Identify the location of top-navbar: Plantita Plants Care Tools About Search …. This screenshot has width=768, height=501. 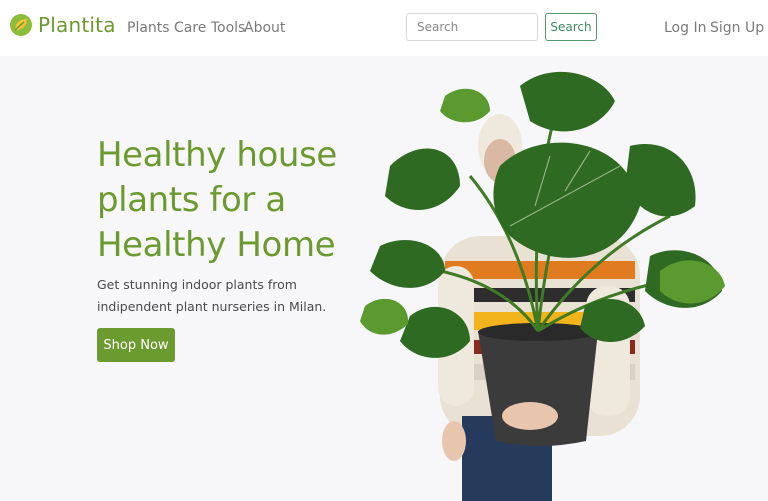
(384, 28).